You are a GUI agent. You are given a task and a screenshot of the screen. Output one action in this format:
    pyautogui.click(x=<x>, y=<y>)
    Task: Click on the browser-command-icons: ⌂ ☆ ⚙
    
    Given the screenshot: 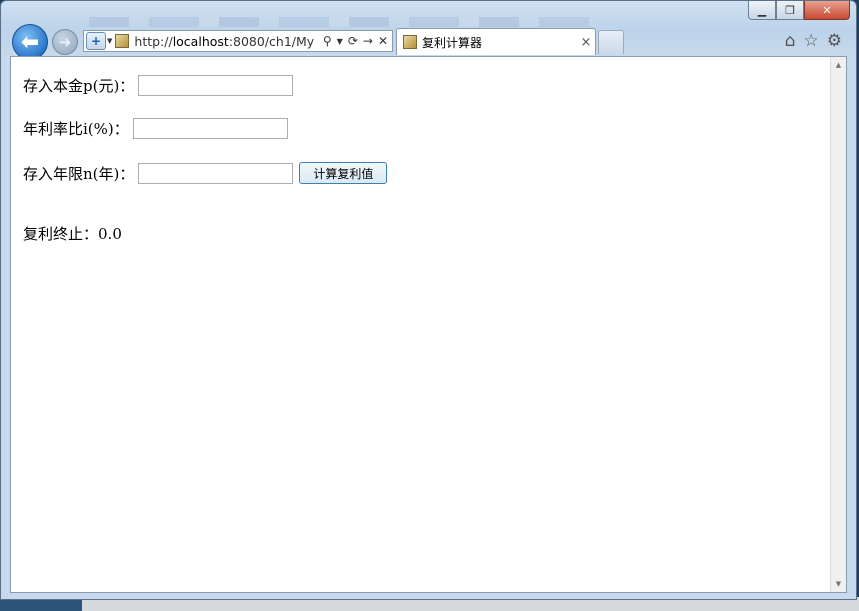 What is the action you would take?
    pyautogui.click(x=813, y=41)
    